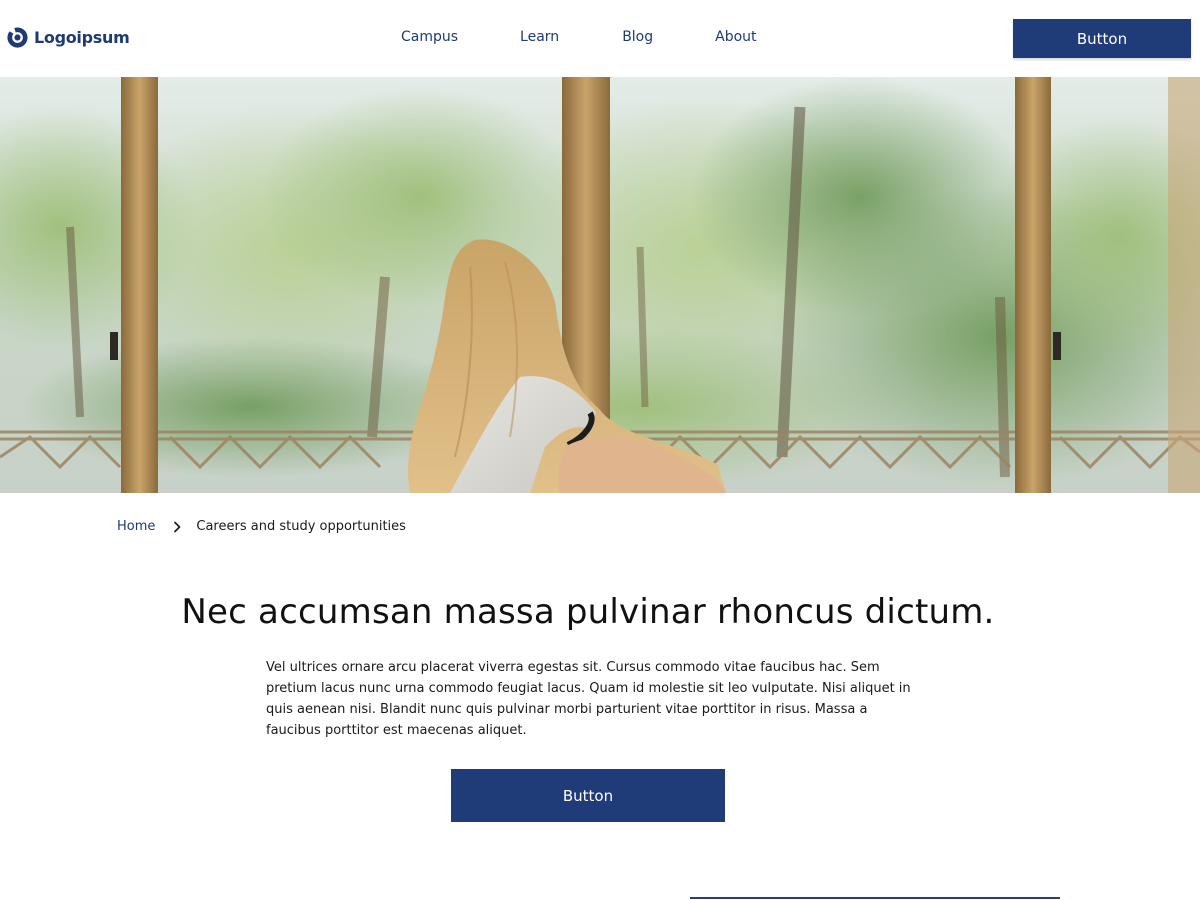 The height and width of the screenshot is (900, 1200). Describe the element at coordinates (875, 898) in the screenshot. I see `divider` at that location.